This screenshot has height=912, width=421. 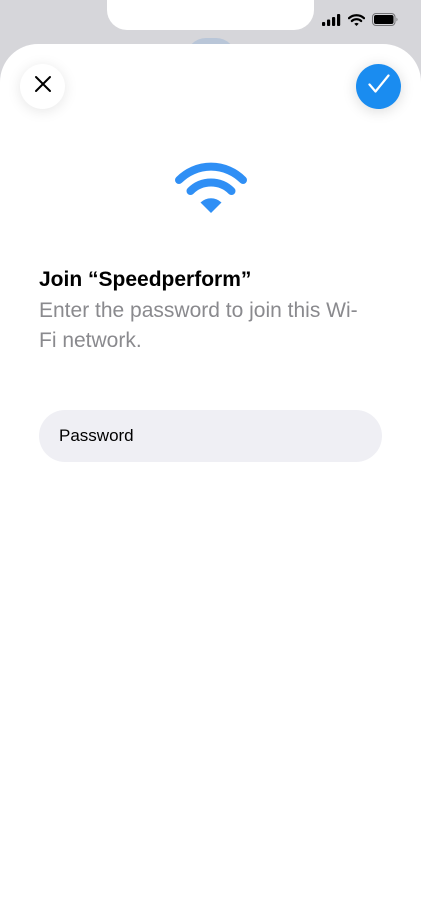 I want to click on checkmark-icon, so click(x=378, y=86).